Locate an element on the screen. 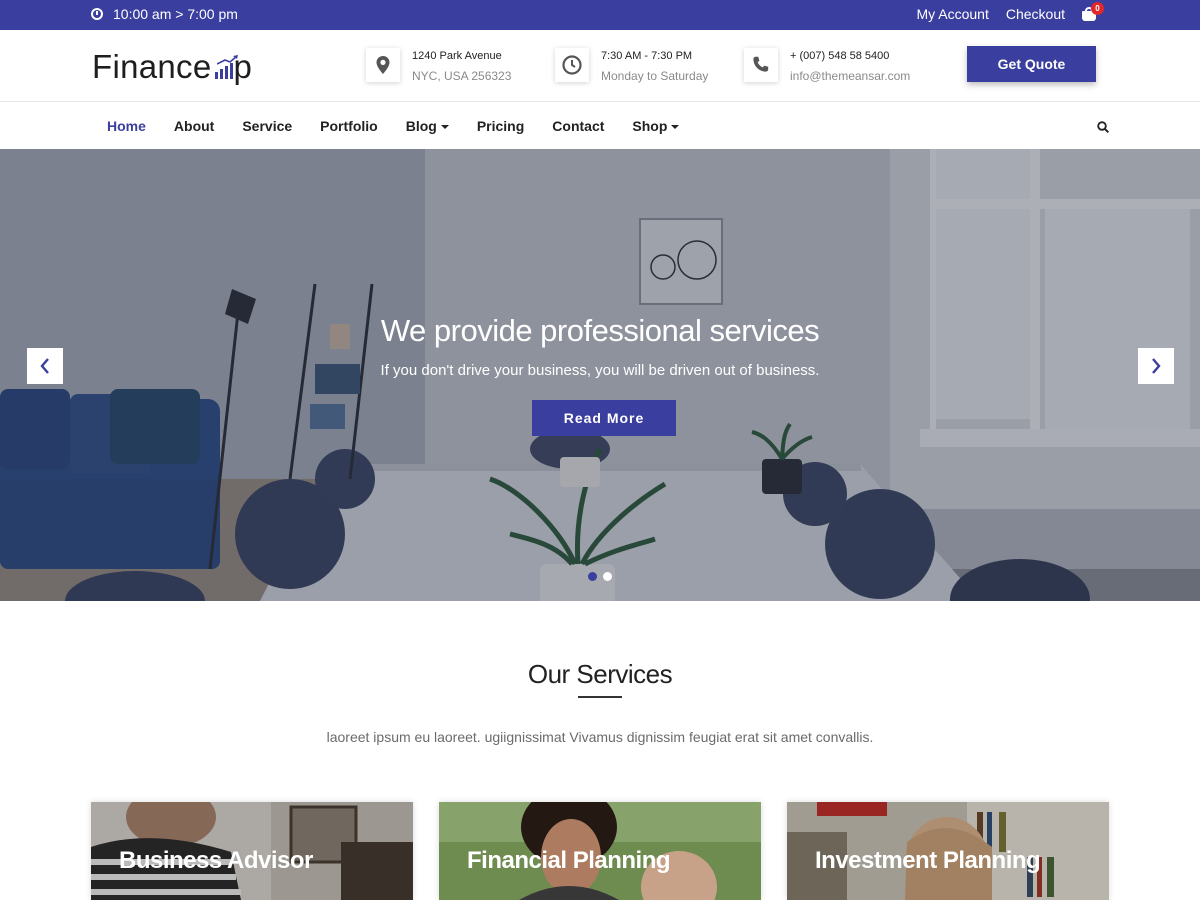 This screenshot has width=1200, height=900. address-info: 1240 Park Avenue NYC, USA 256323 is located at coordinates (438, 65).